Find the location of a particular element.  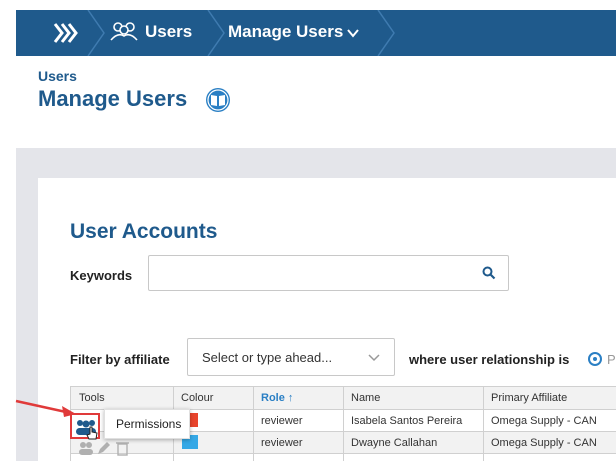

header-name: Name is located at coordinates (365, 398).